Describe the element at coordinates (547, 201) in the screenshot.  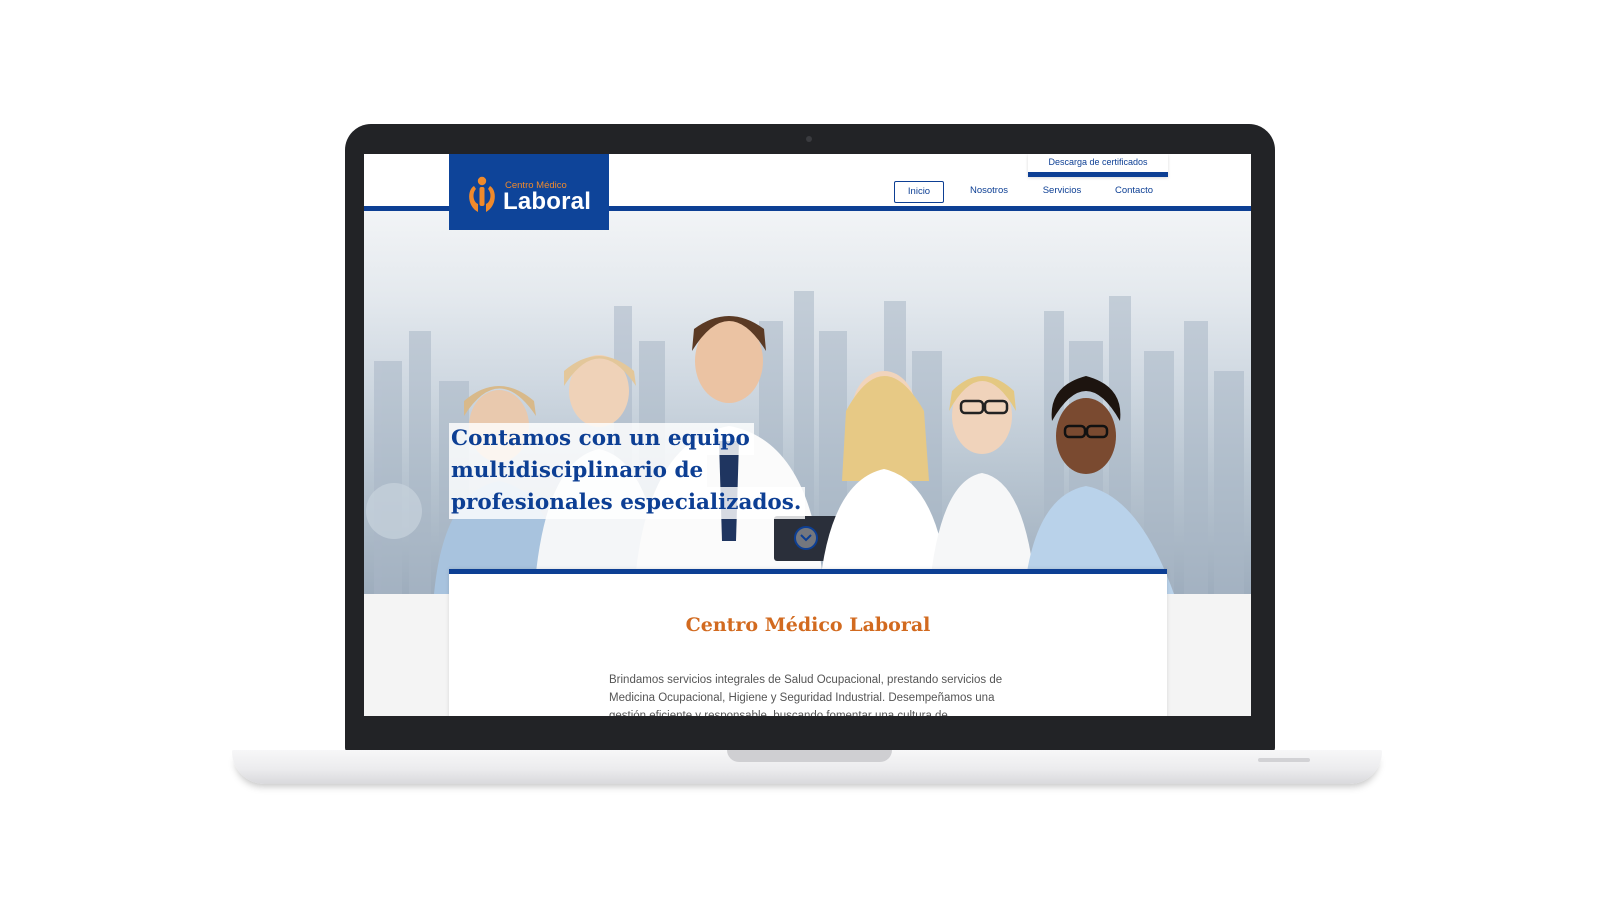
I see `logo-title: Laboral` at that location.